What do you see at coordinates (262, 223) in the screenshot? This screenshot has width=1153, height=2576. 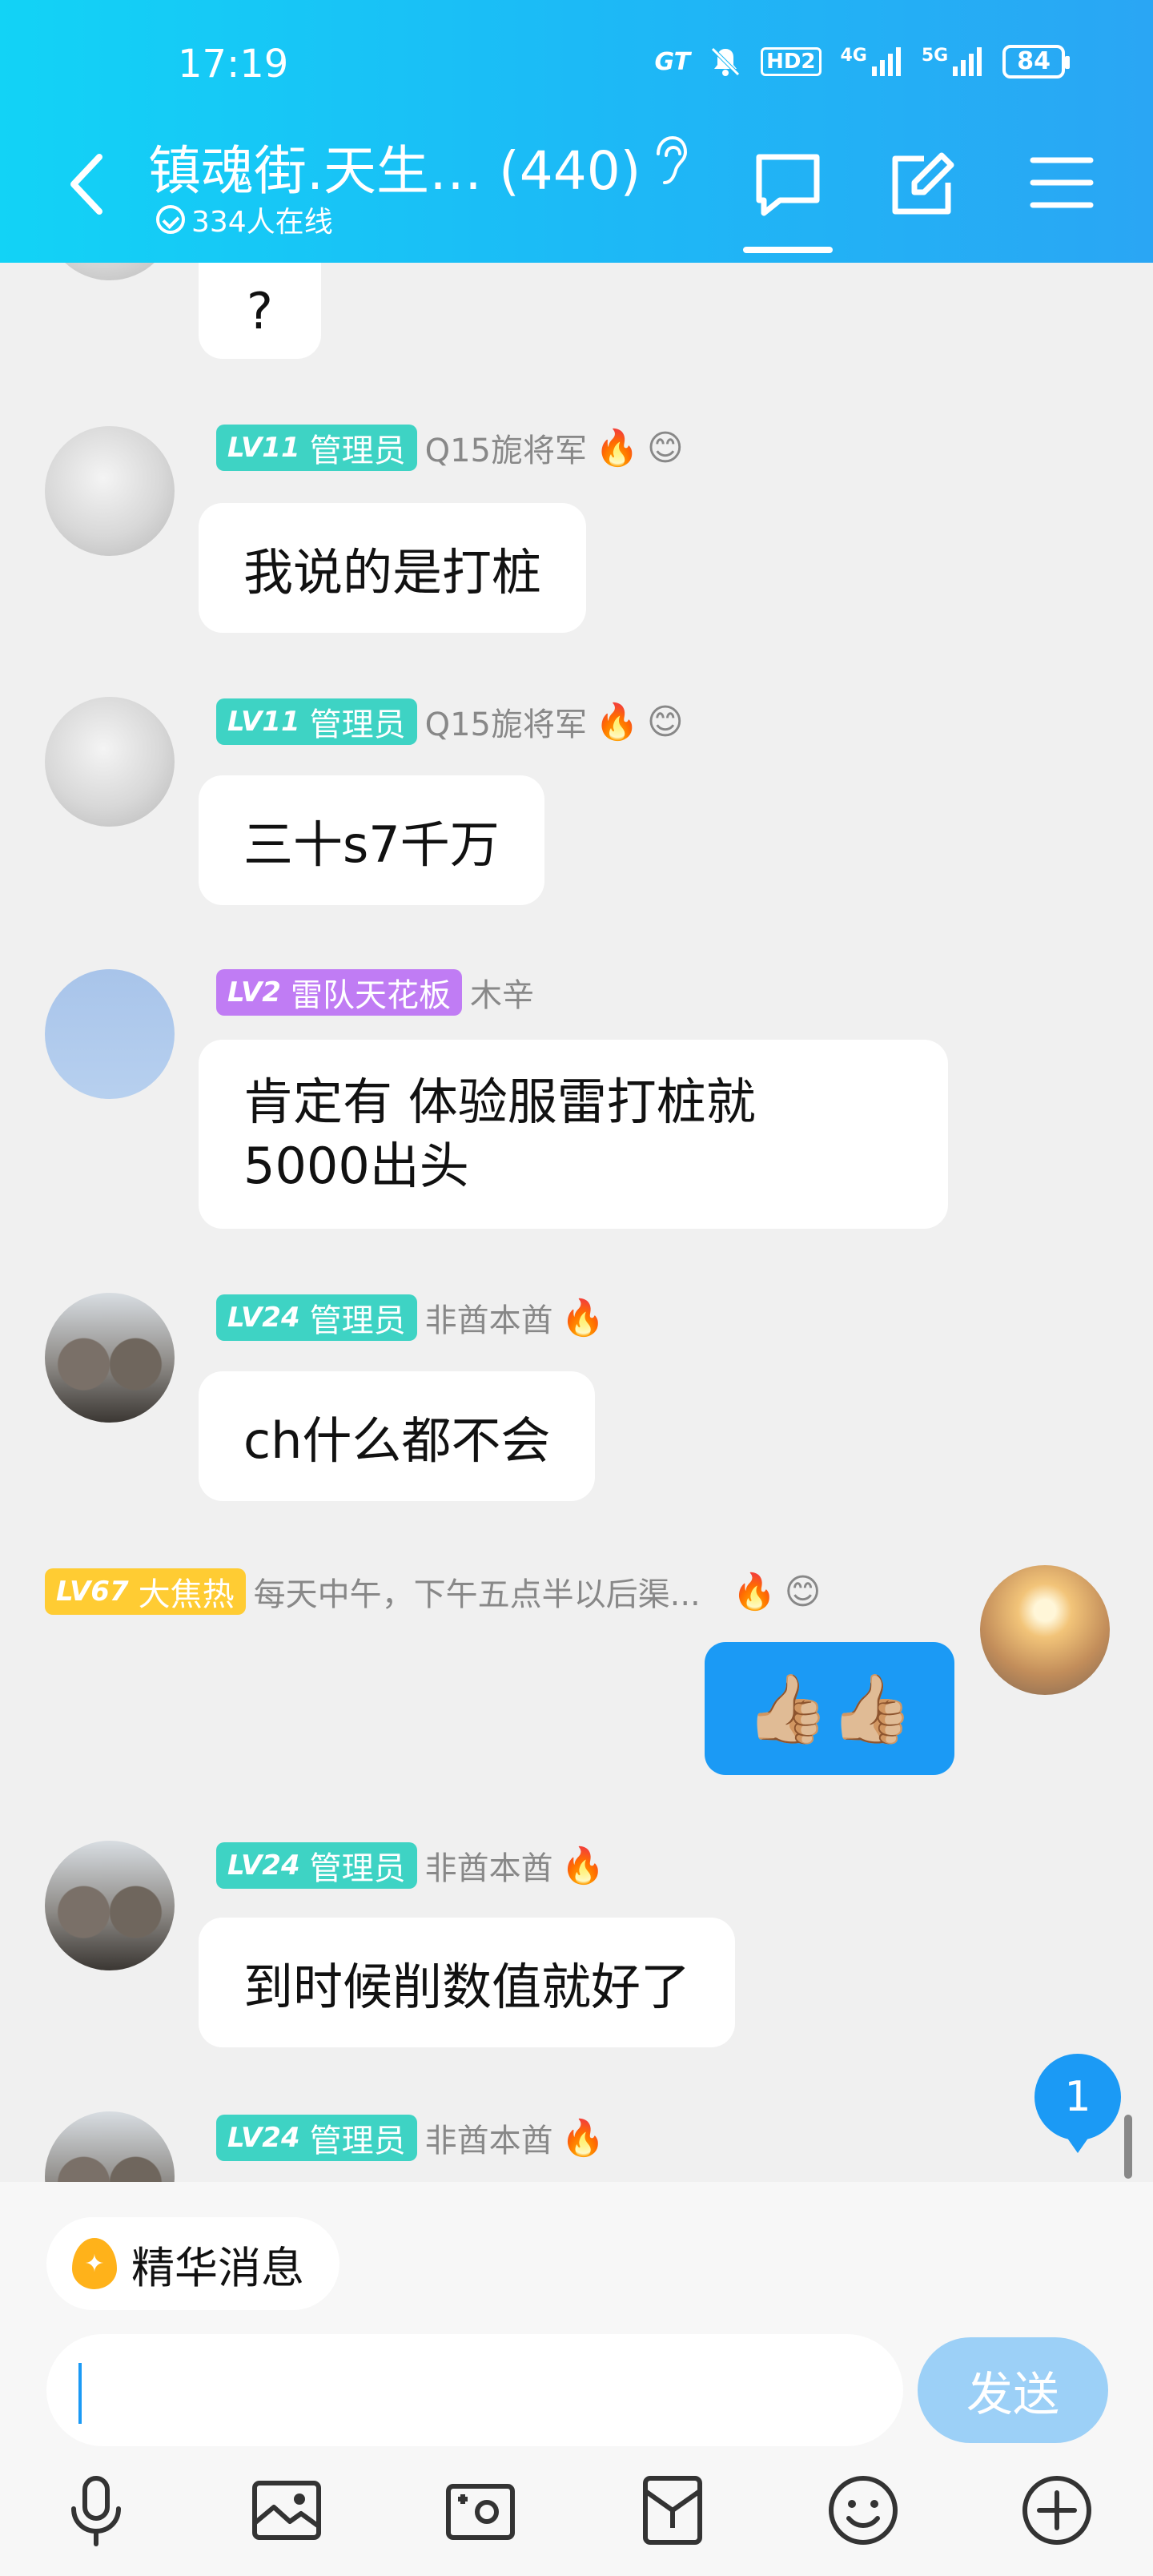 I see `online-count-label: 334人在线` at bounding box center [262, 223].